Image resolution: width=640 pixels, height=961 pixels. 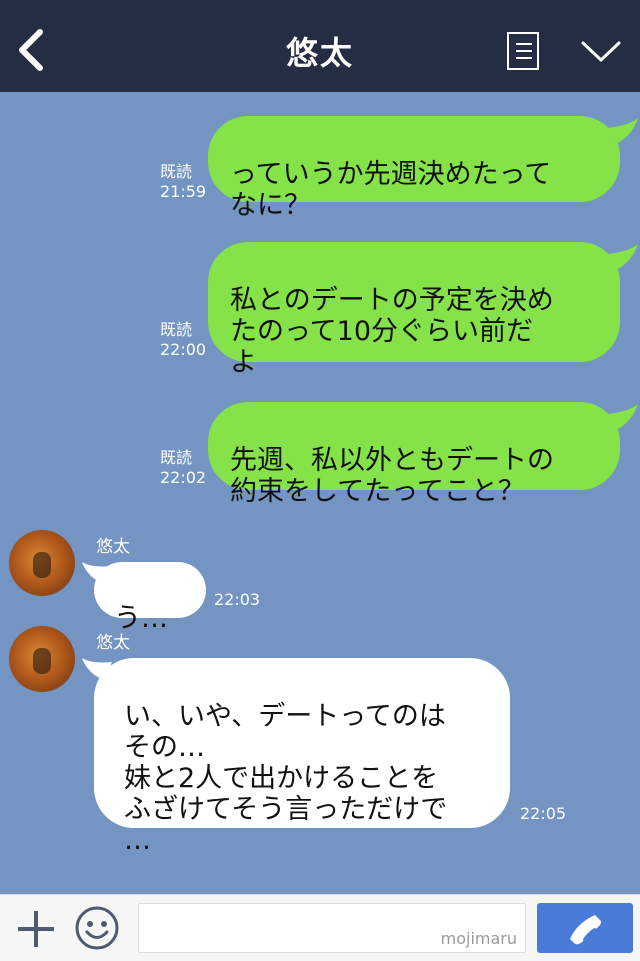 I want to click on phone-icon, so click(x=585, y=930).